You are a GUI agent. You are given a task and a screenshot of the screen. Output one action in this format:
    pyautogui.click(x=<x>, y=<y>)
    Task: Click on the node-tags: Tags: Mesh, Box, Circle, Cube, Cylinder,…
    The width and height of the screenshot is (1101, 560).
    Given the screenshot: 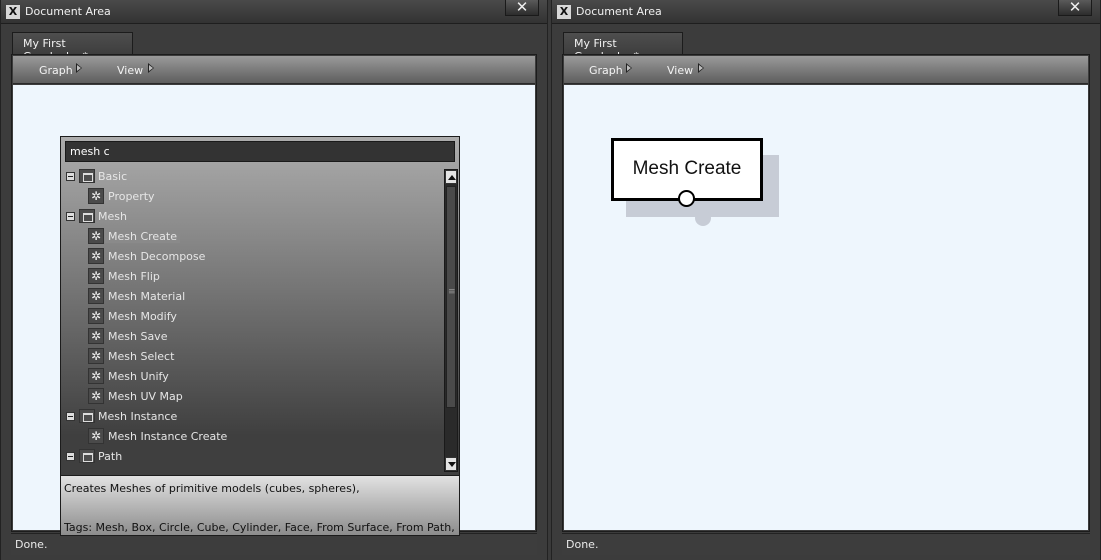 What is the action you would take?
    pyautogui.click(x=261, y=527)
    